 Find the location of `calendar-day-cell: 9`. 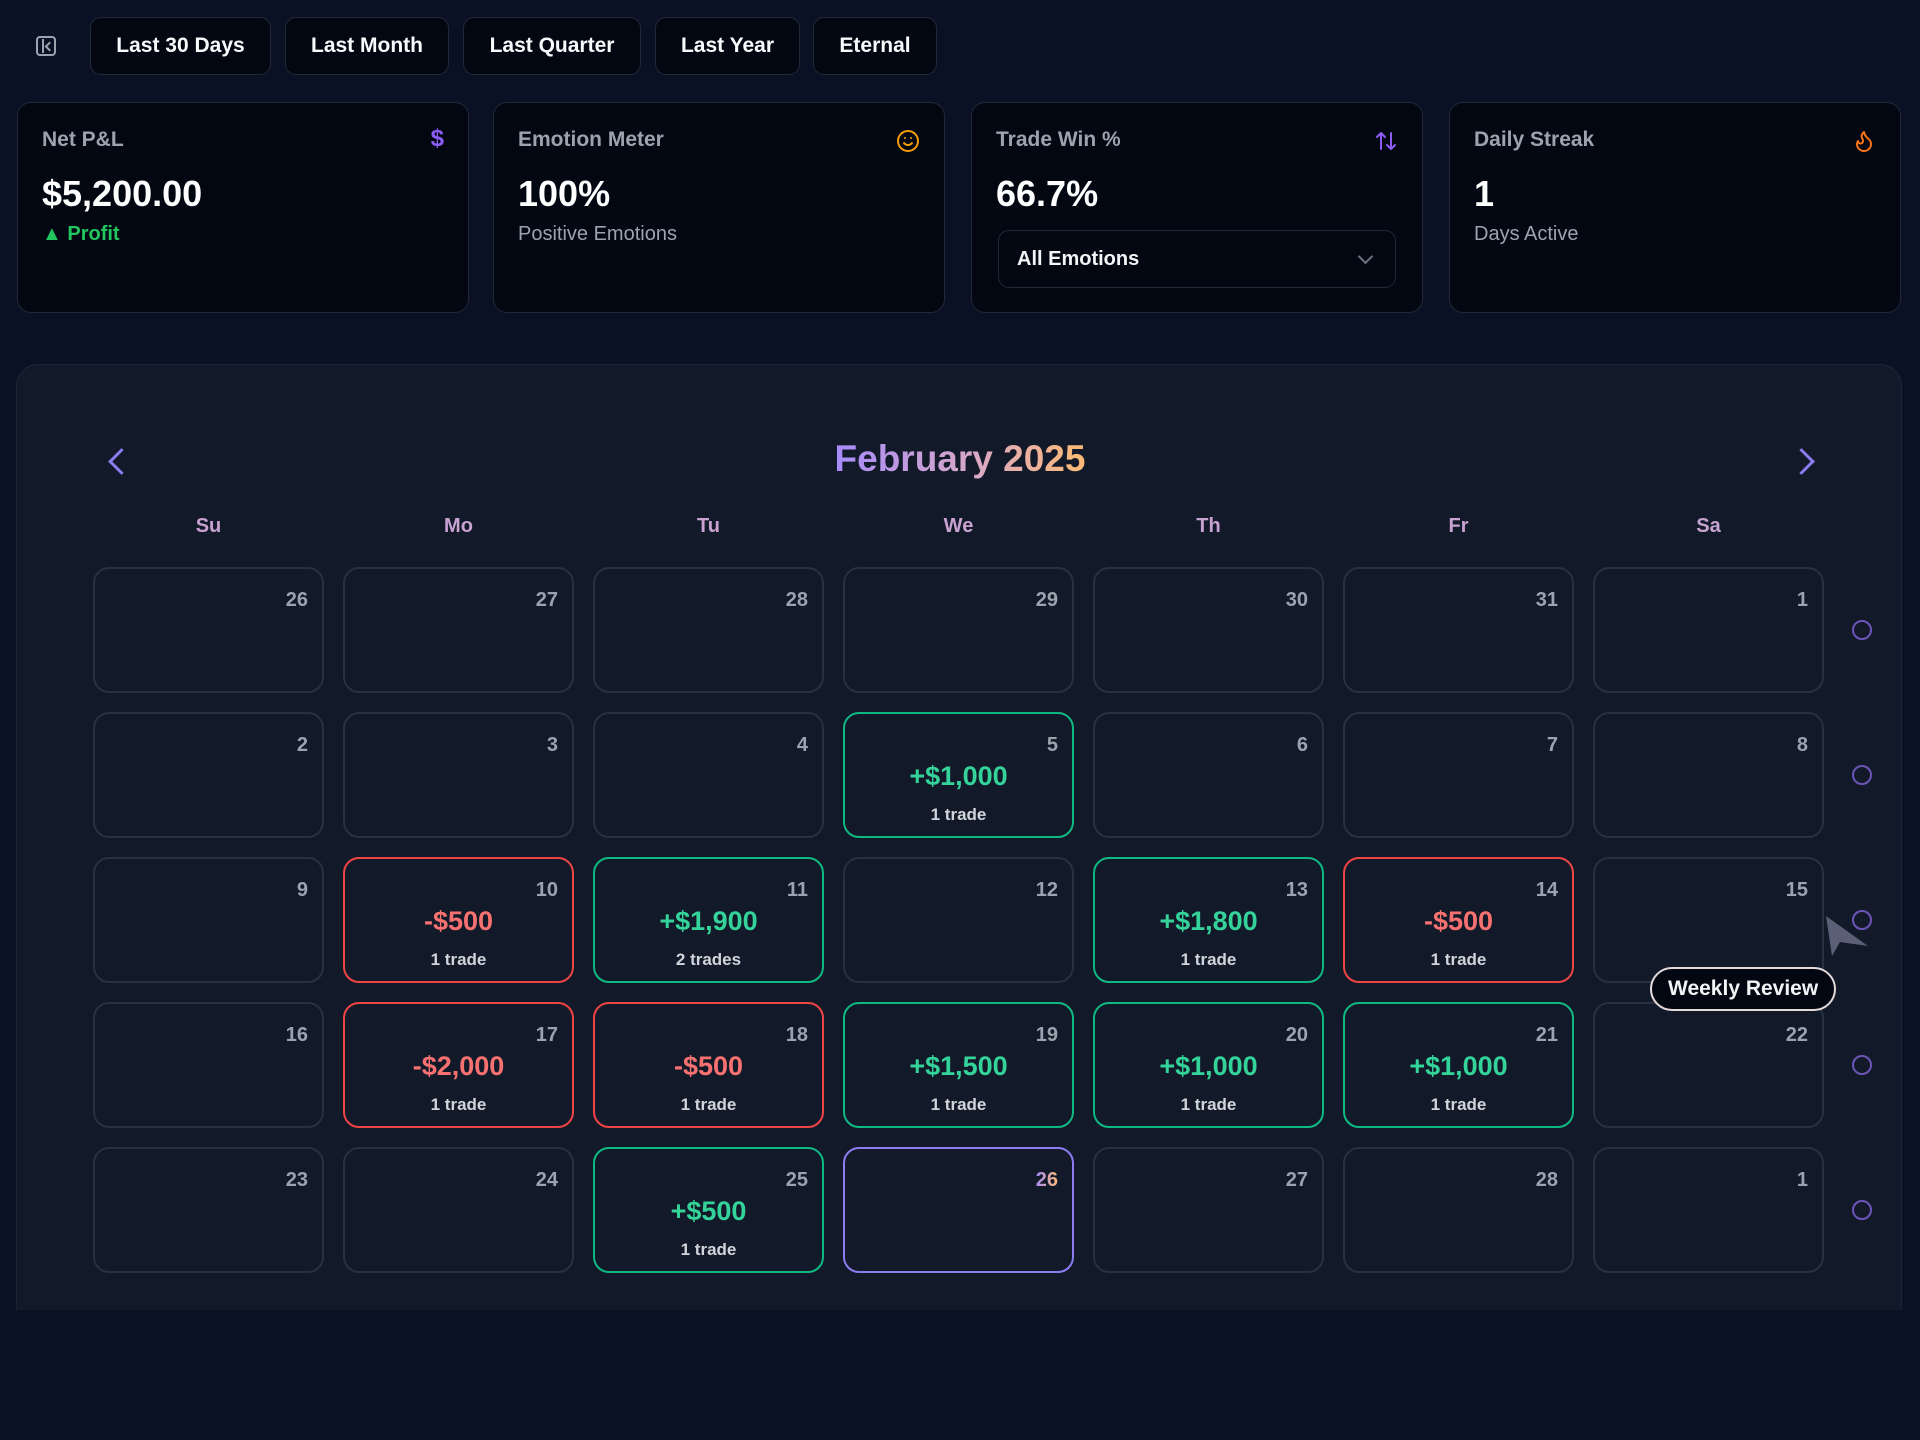

calendar-day-cell: 9 is located at coordinates (208, 920).